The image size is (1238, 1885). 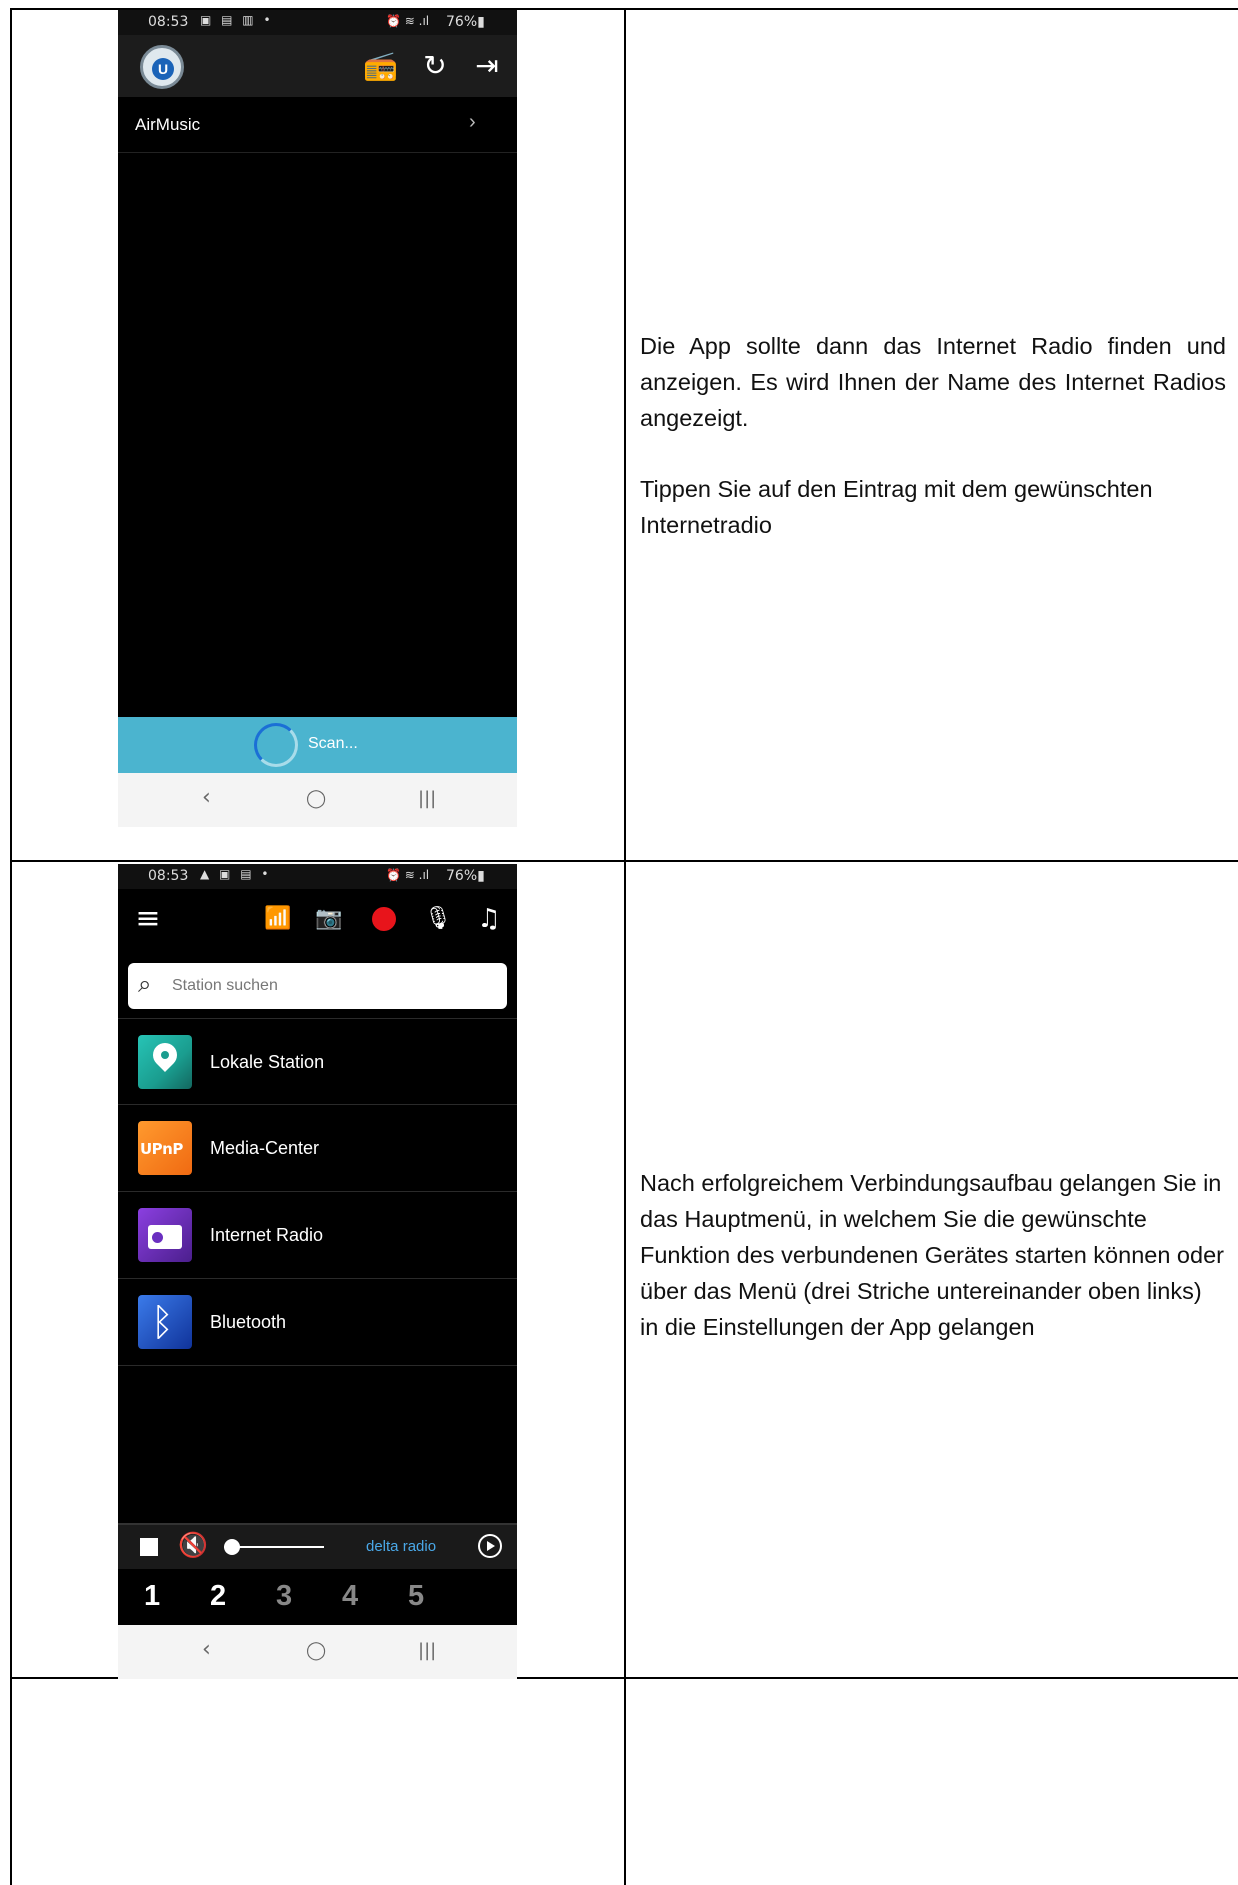 I want to click on now-playing-station: delta radio, so click(x=401, y=1546).